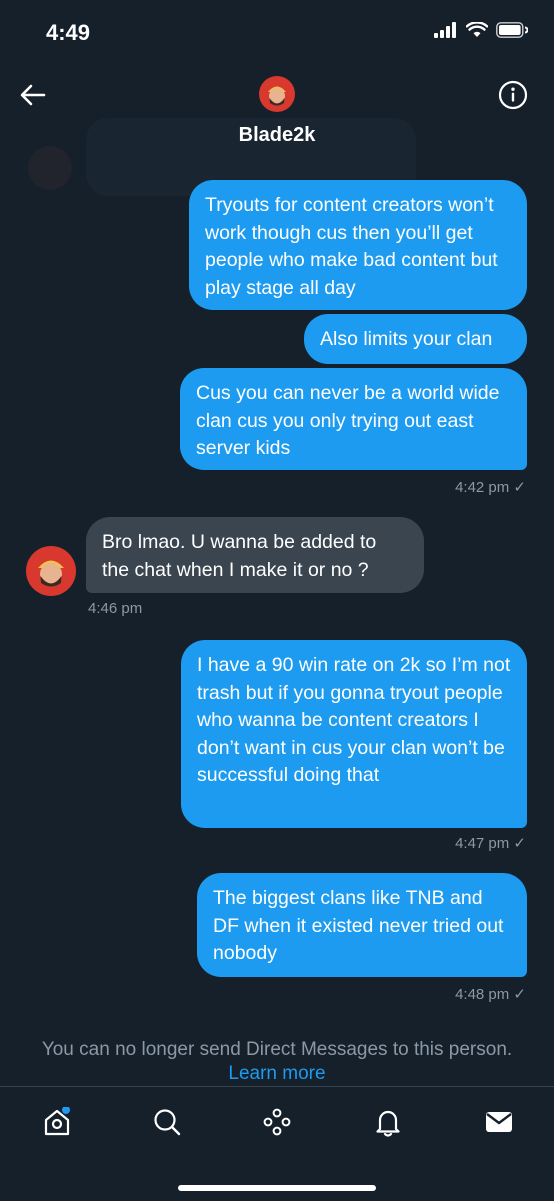 The width and height of the screenshot is (554, 1201). I want to click on message-timestamp: 4:46 pm, so click(115, 608).